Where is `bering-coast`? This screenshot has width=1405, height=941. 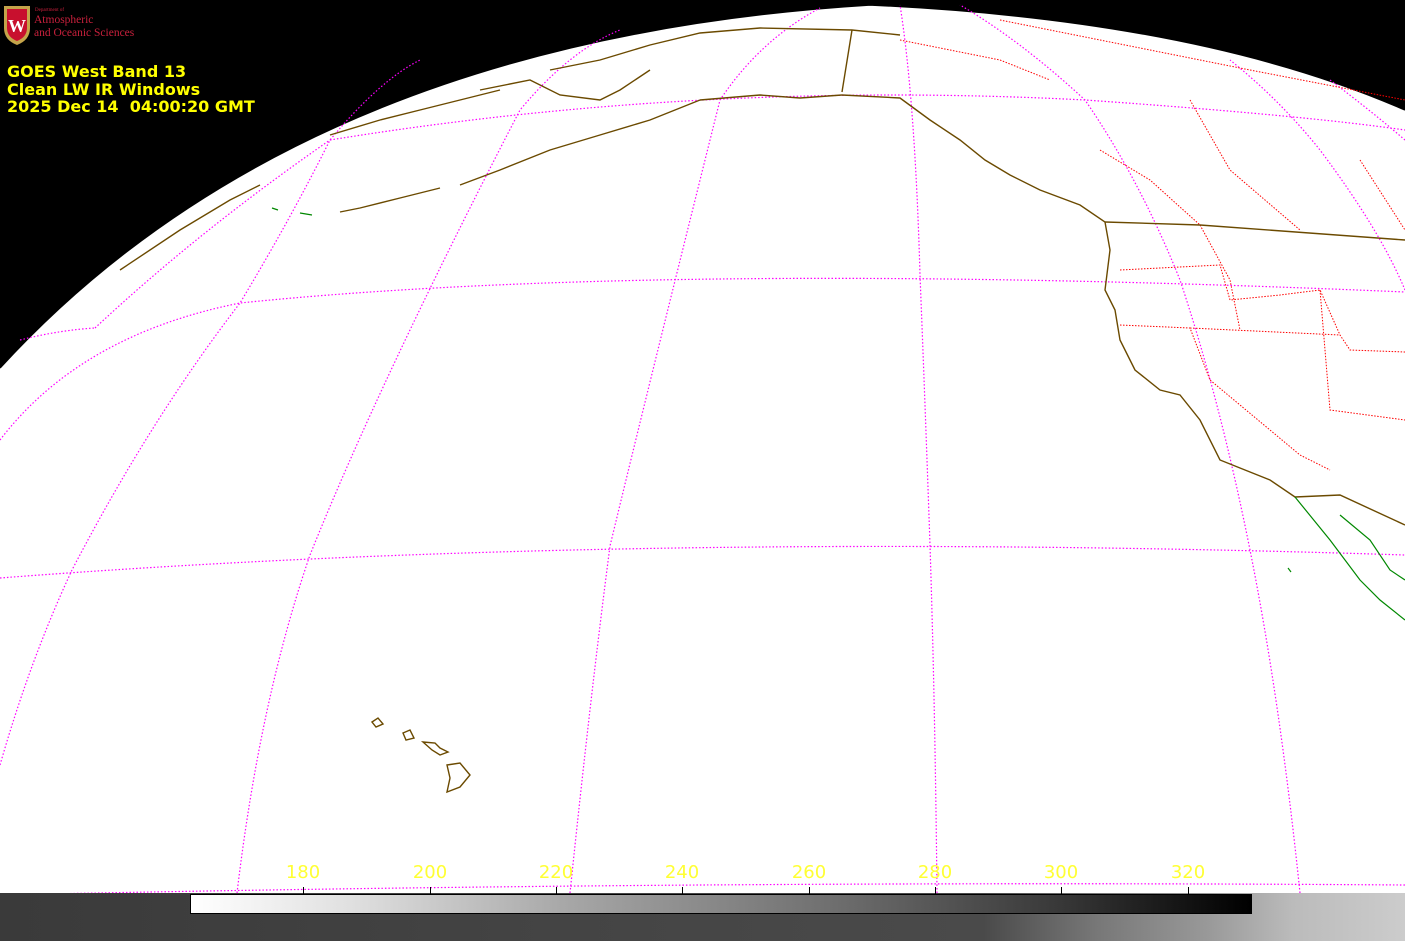 bering-coast is located at coordinates (565, 85).